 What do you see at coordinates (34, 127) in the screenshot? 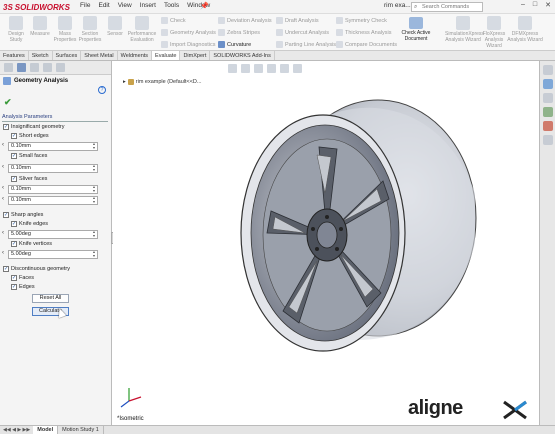
I see `insignificant-geometry-checkbox: ✓ Insignificant geometry` at bounding box center [34, 127].